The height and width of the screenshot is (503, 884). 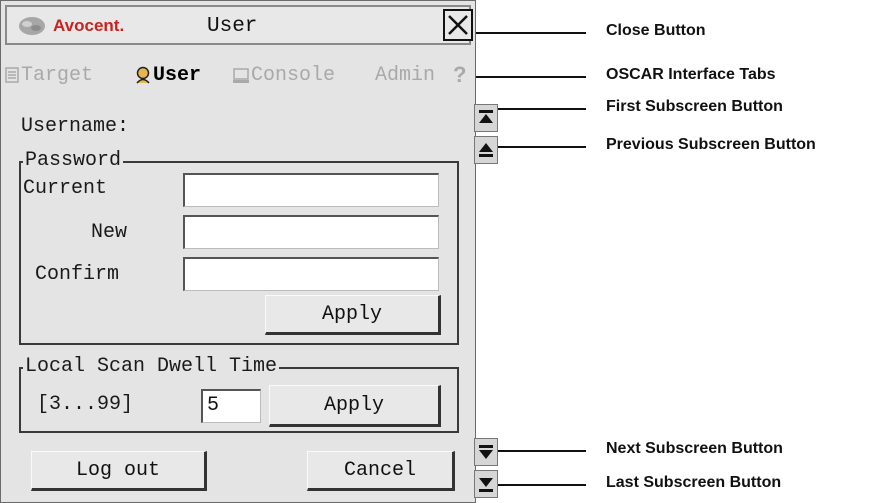 What do you see at coordinates (542, 451) in the screenshot?
I see `next-callout-line` at bounding box center [542, 451].